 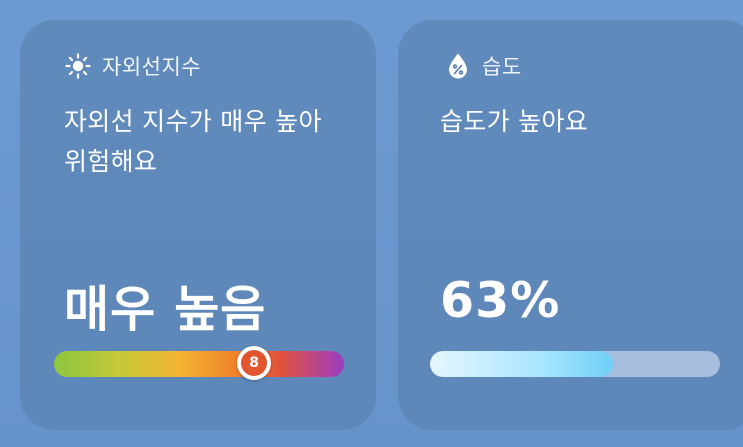 What do you see at coordinates (78, 66) in the screenshot?
I see `sun-icon` at bounding box center [78, 66].